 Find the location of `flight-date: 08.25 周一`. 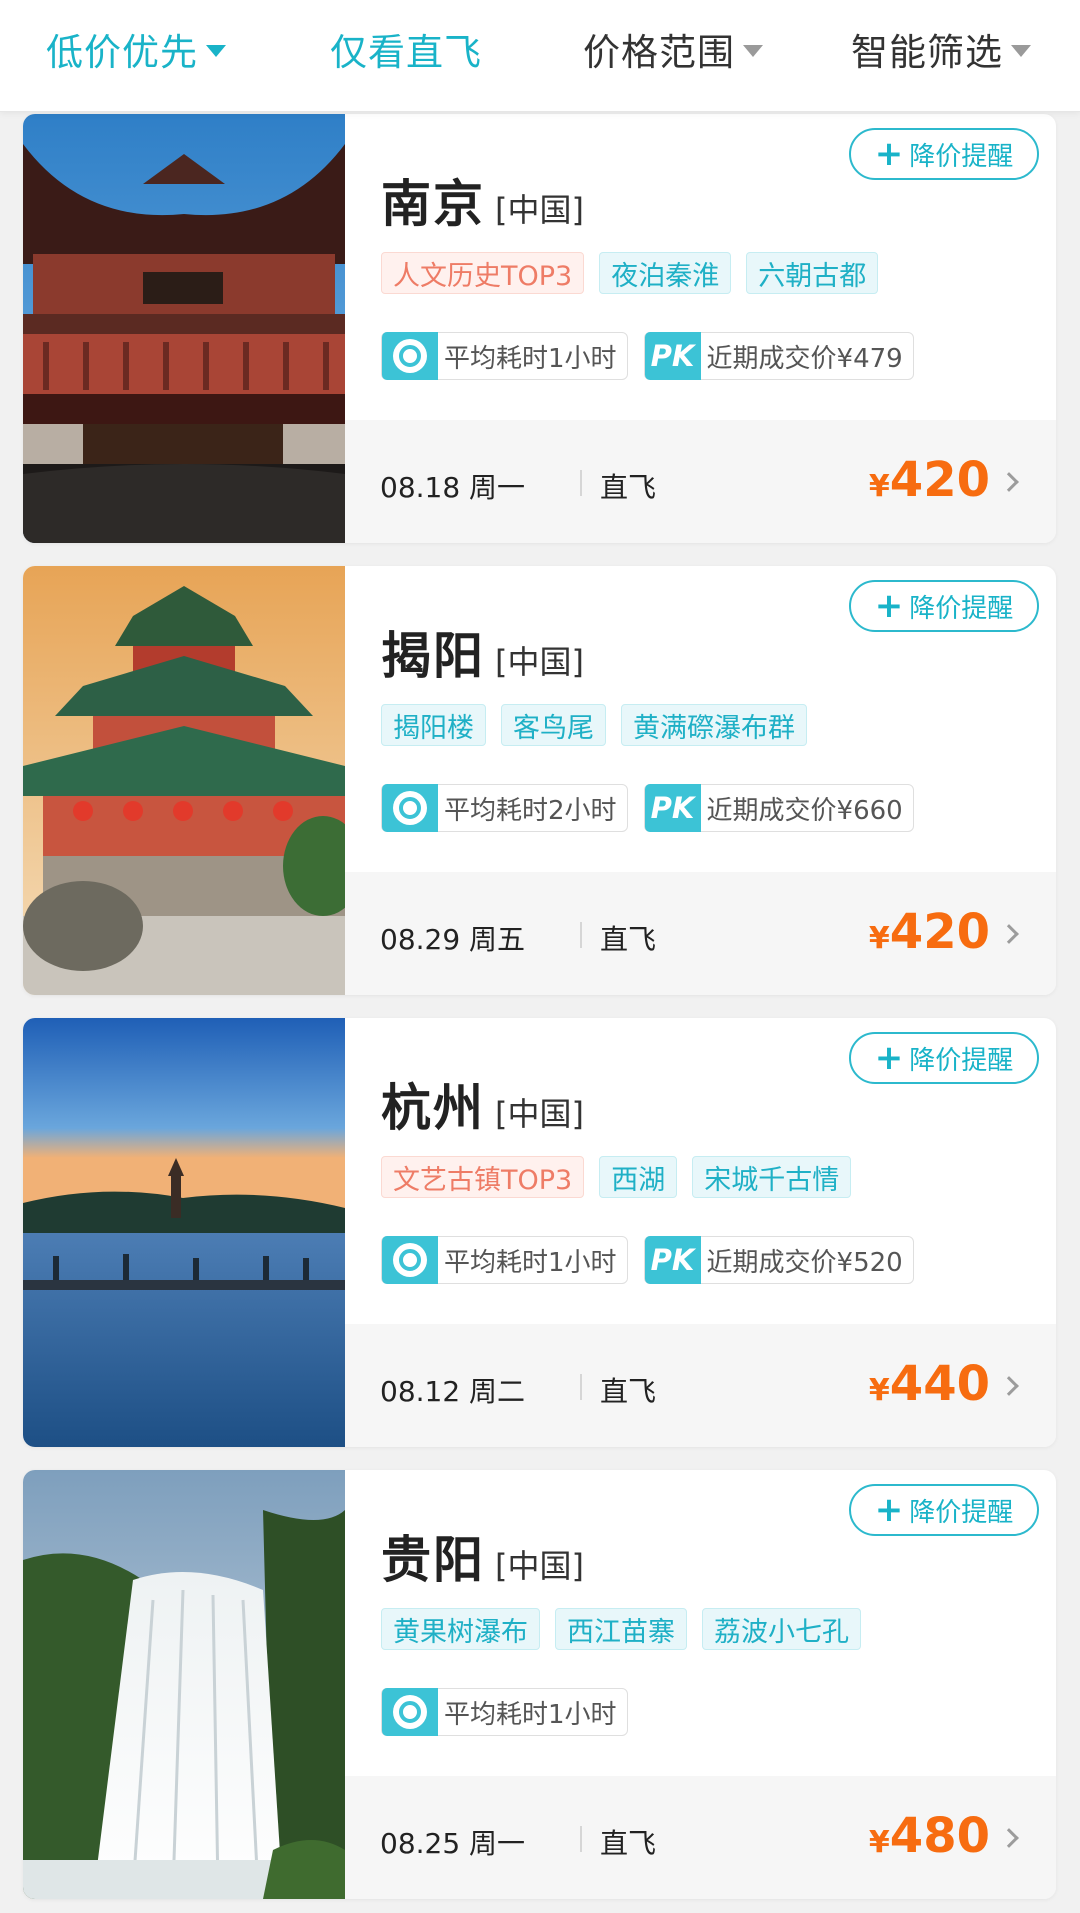

flight-date: 08.25 周一 is located at coordinates (453, 1843).